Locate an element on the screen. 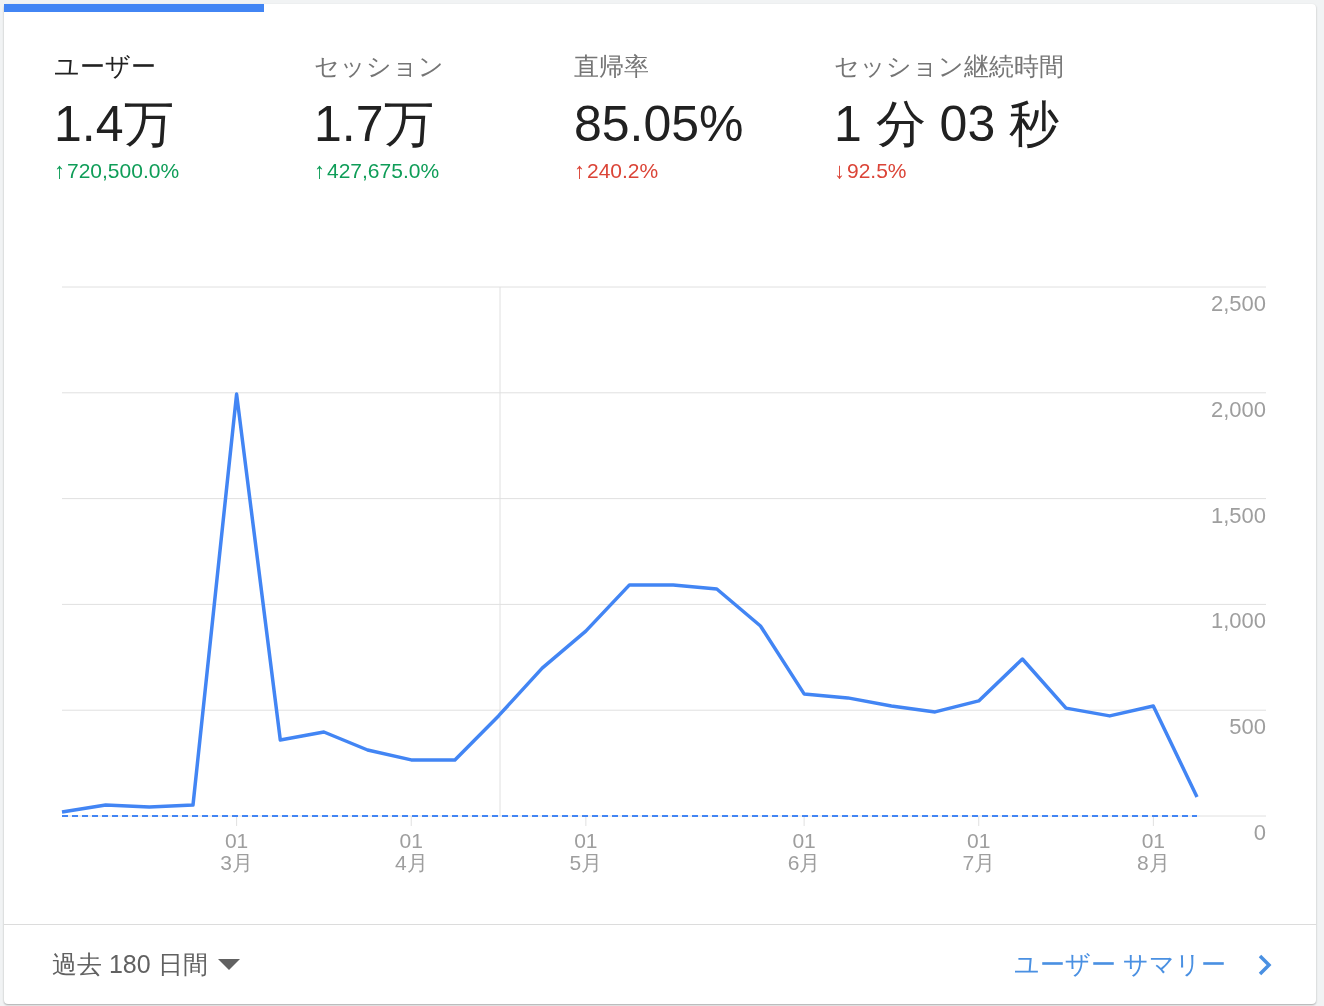 Image resolution: width=1324 pixels, height=1006 pixels. metric-tab: ユーザー 1.4万 ↑720,500.0% is located at coordinates (134, 127).